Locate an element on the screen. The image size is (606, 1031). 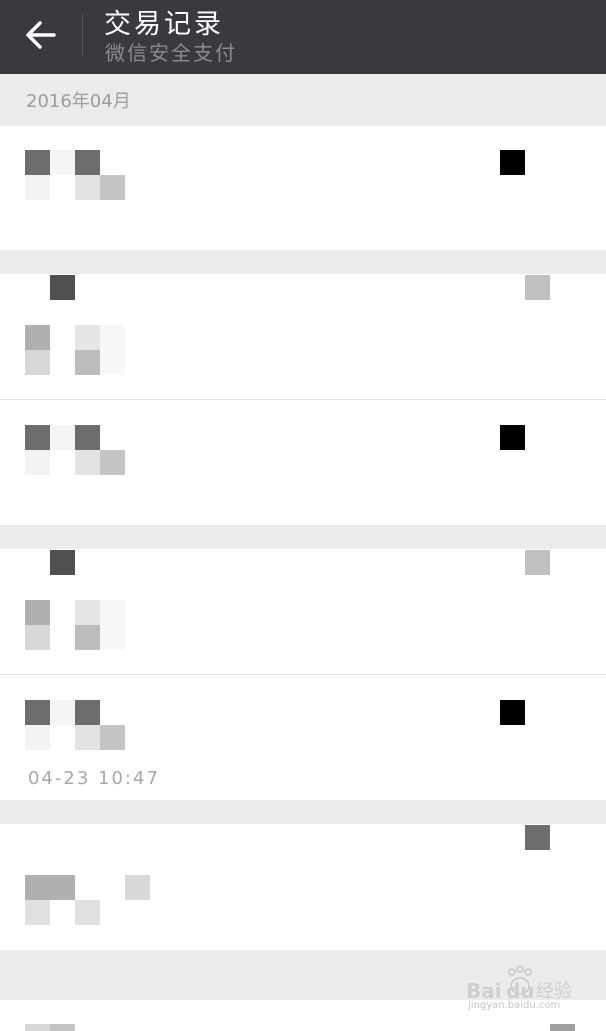
svg-text: 经验 is located at coordinates (554, 991).